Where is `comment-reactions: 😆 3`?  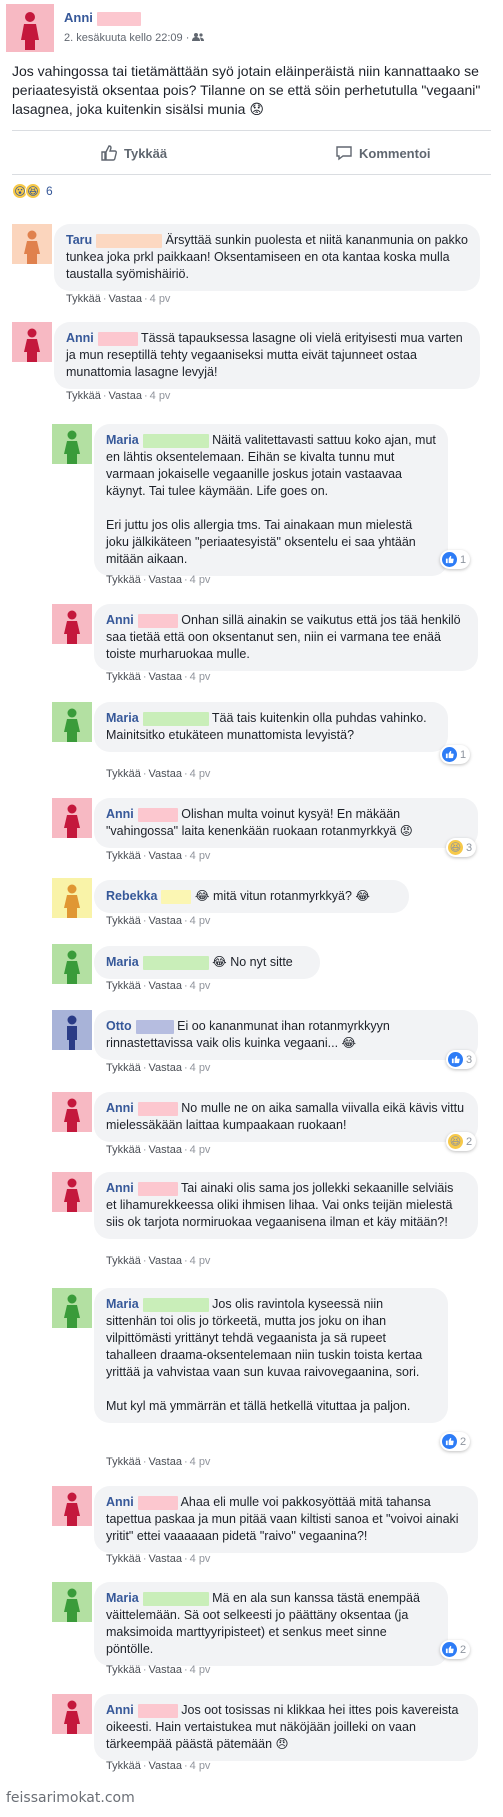 comment-reactions: 😆 3 is located at coordinates (461, 847).